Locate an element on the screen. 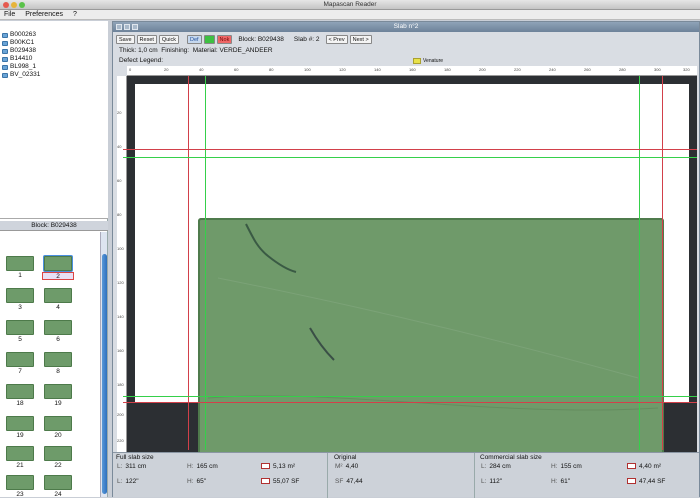 The height and width of the screenshot is (498, 700). next-button: Next > is located at coordinates (360, 39).